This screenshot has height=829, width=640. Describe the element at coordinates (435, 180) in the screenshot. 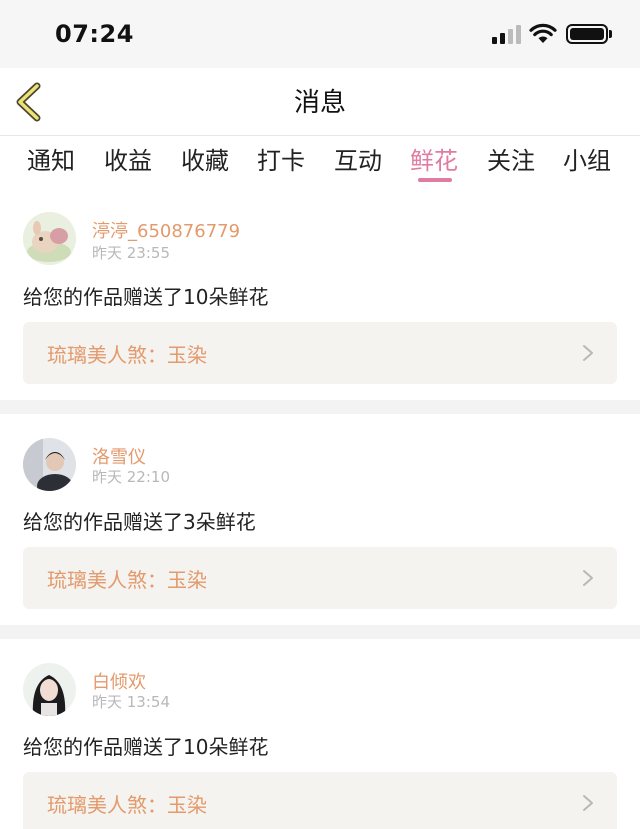

I see `active-tab-indicator` at that location.